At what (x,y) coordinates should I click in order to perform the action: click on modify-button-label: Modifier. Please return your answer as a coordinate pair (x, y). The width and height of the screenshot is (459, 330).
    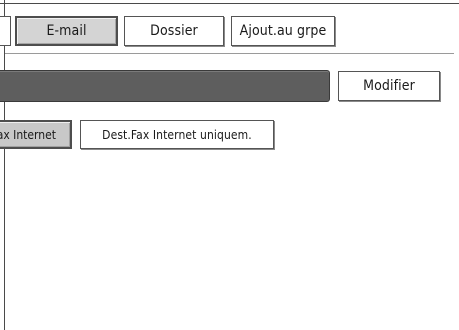
    Looking at the image, I should click on (389, 86).